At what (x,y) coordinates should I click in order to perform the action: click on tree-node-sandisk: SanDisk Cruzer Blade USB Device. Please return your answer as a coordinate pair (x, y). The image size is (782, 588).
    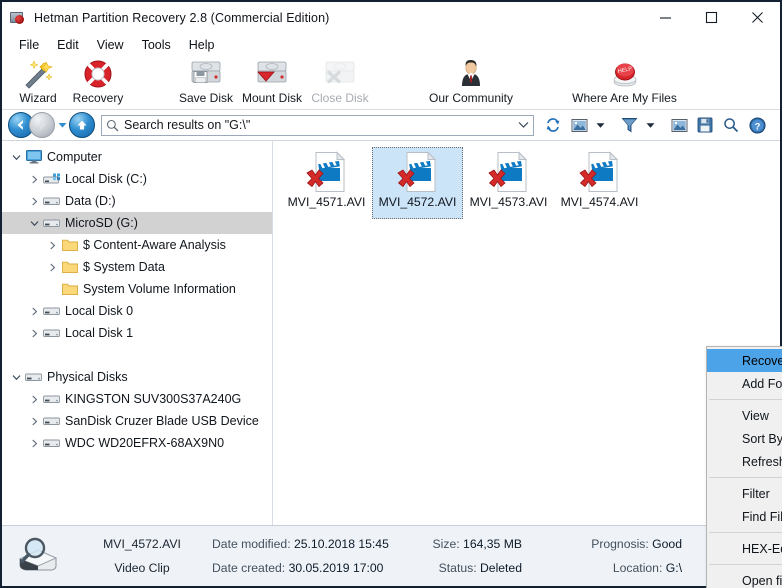
    Looking at the image, I should click on (137, 421).